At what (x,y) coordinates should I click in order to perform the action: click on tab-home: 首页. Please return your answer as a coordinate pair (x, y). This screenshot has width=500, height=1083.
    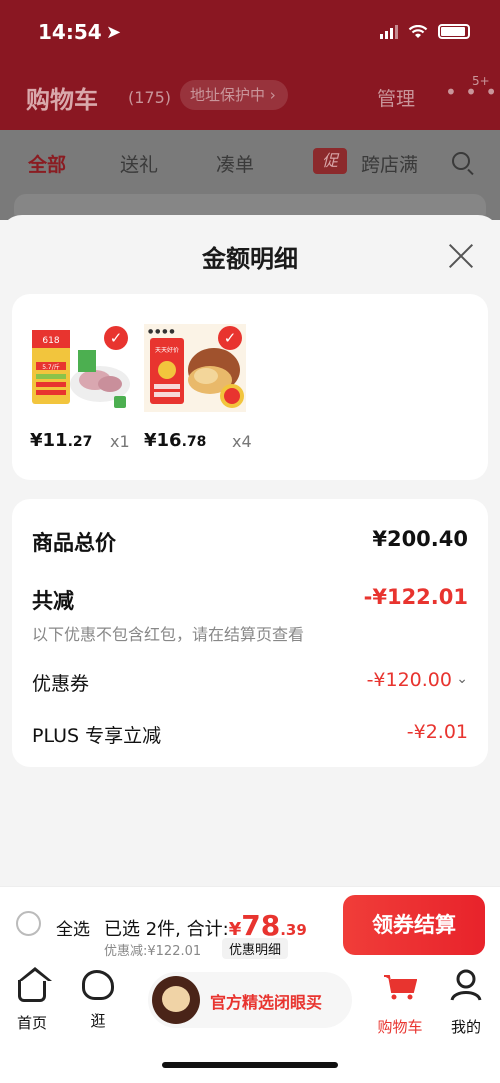
    Looking at the image, I should click on (32, 1000).